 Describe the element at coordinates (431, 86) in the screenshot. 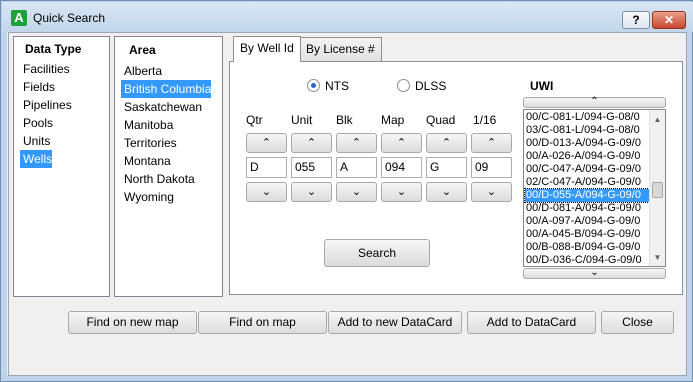

I see `dlss-label: DLSS` at that location.